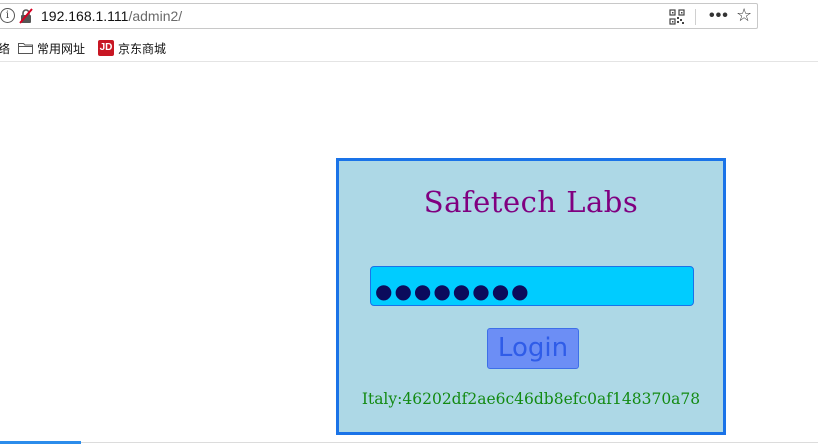  Describe the element at coordinates (719, 16) in the screenshot. I see `more-actions-icon: •••` at that location.